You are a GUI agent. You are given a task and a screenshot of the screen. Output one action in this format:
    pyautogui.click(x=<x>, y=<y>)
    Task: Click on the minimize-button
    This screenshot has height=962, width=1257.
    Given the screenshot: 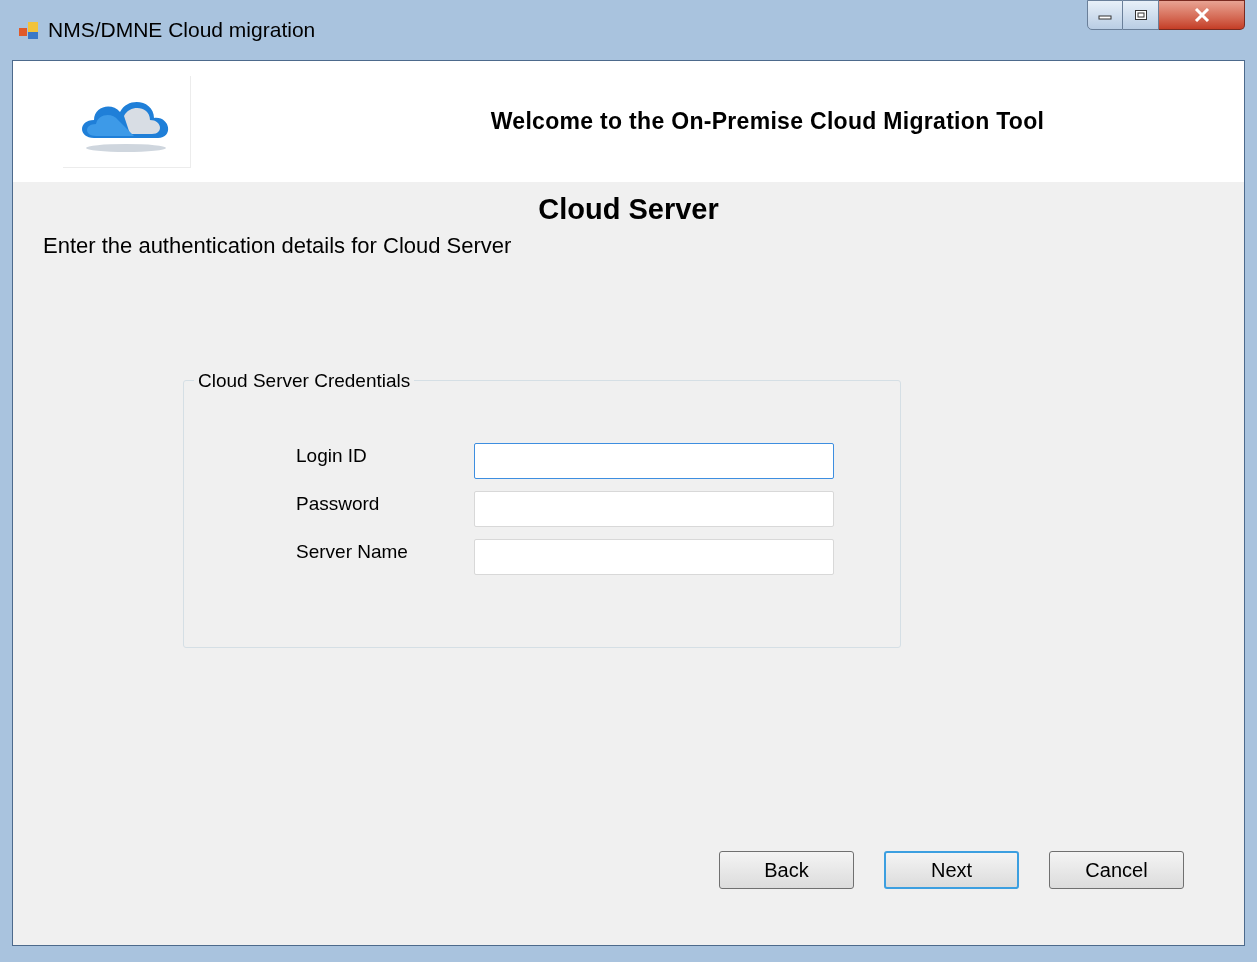 What is the action you would take?
    pyautogui.click(x=1105, y=15)
    